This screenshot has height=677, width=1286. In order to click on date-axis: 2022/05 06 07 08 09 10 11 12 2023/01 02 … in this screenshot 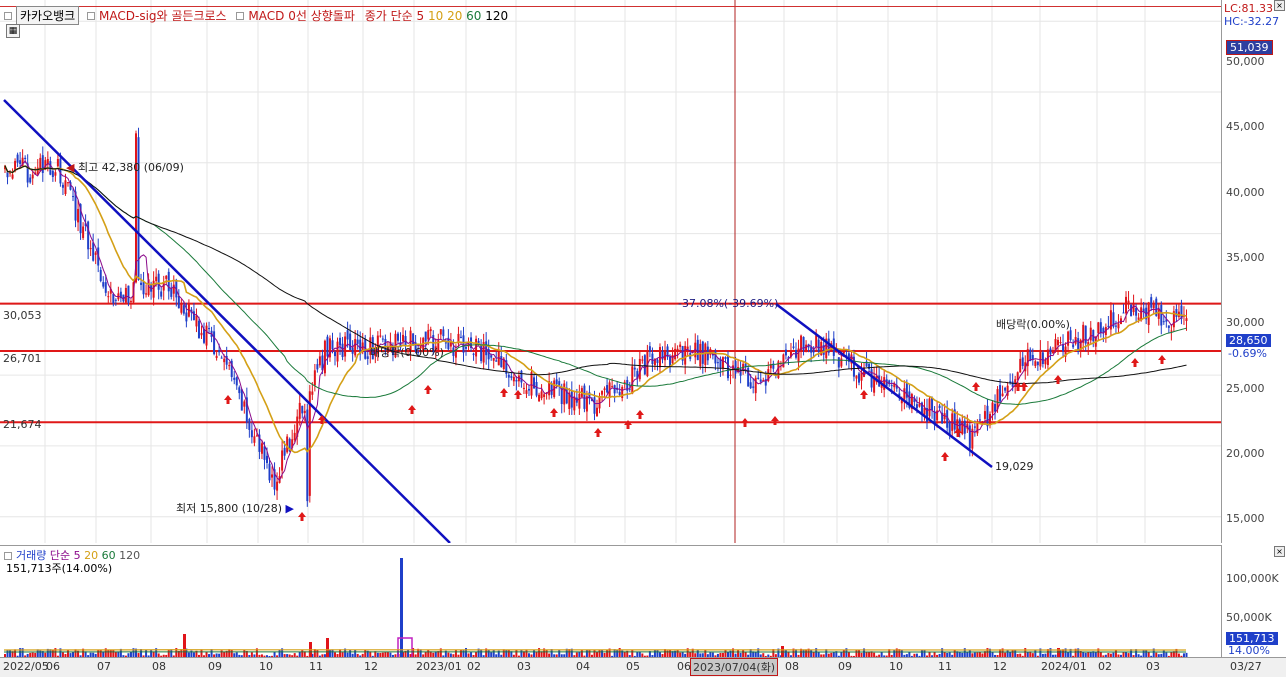, I will do `click(643, 667)`.